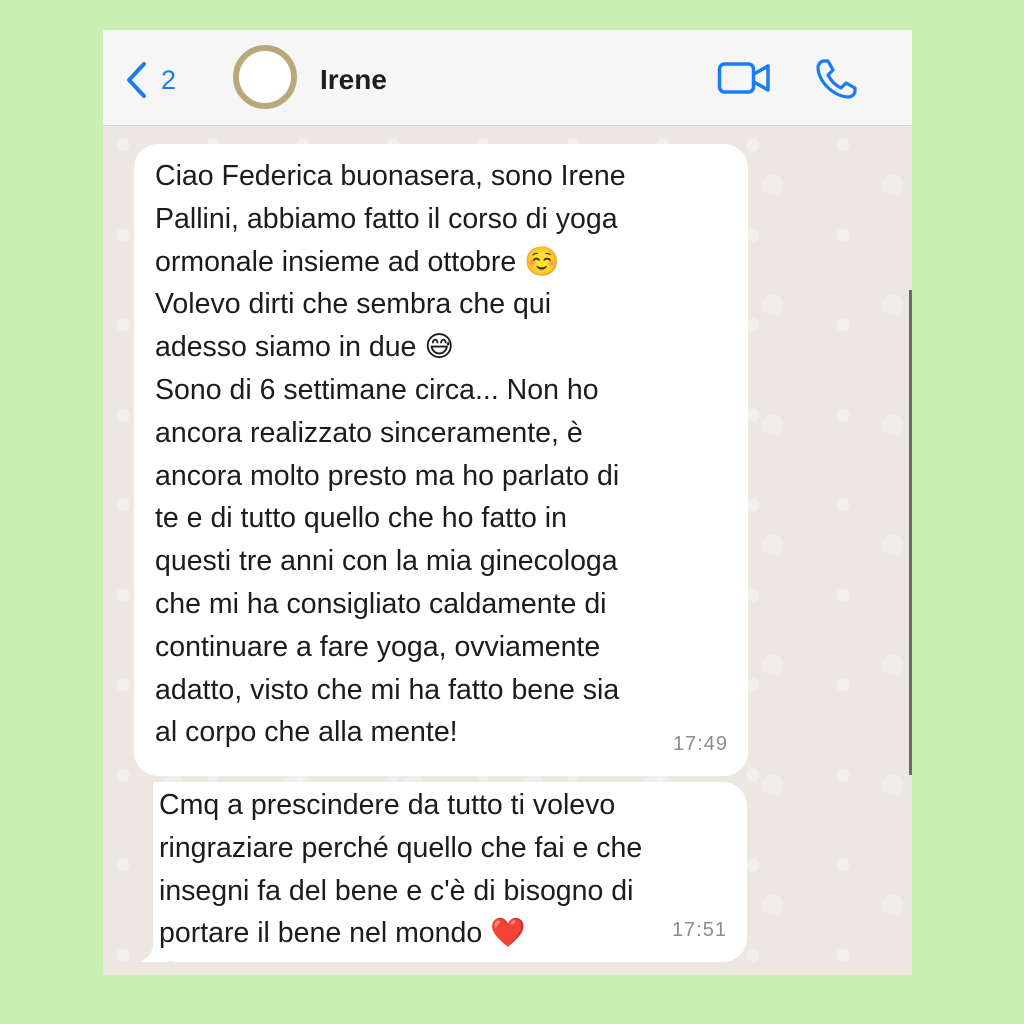 Image resolution: width=1024 pixels, height=1024 pixels. Describe the element at coordinates (910, 532) in the screenshot. I see `scroll-indicator` at that location.